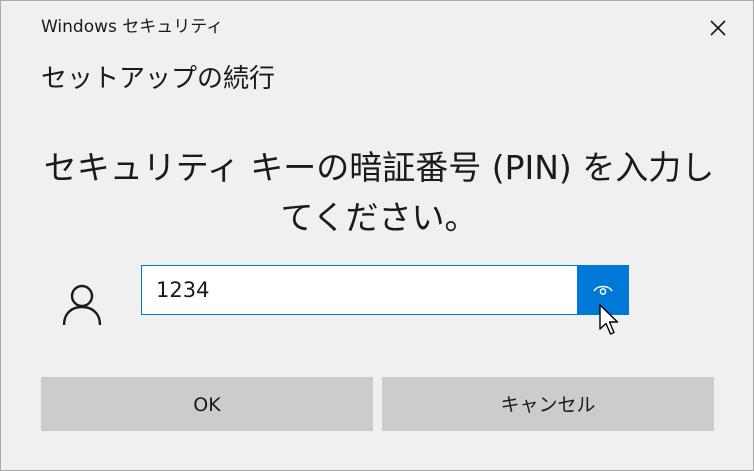 Image resolution: width=754 pixels, height=471 pixels. What do you see at coordinates (158, 79) in the screenshot?
I see `dialog-heading: セットアップの続行` at bounding box center [158, 79].